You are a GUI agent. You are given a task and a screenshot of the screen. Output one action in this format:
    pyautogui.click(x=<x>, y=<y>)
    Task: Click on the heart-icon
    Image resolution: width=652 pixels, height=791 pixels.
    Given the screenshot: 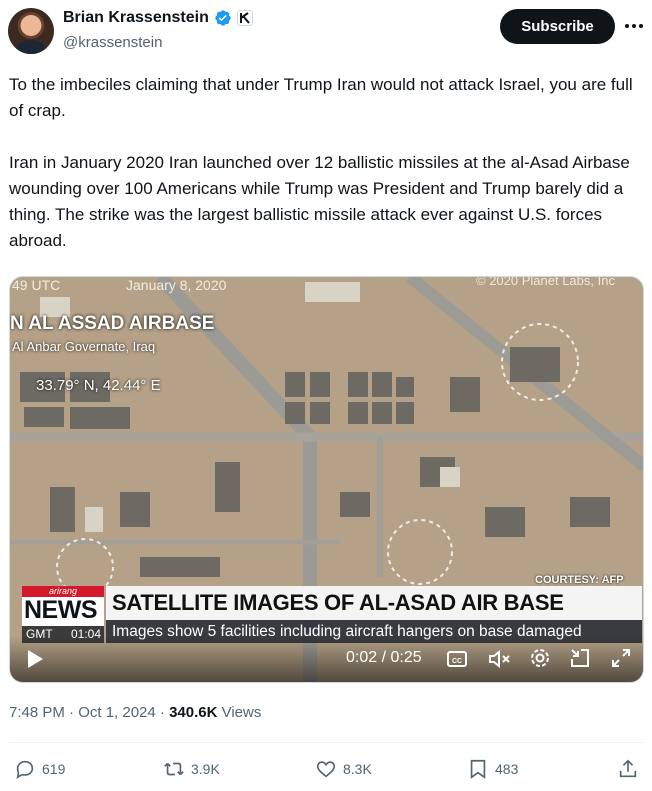 What is the action you would take?
    pyautogui.click(x=326, y=769)
    